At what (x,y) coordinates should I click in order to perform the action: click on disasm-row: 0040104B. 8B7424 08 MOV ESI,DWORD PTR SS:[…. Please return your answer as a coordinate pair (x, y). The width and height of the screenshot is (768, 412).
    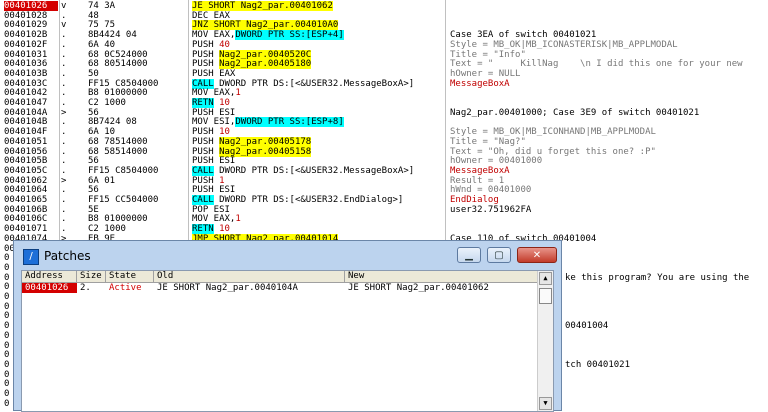
    Looking at the image, I should click on (384, 122).